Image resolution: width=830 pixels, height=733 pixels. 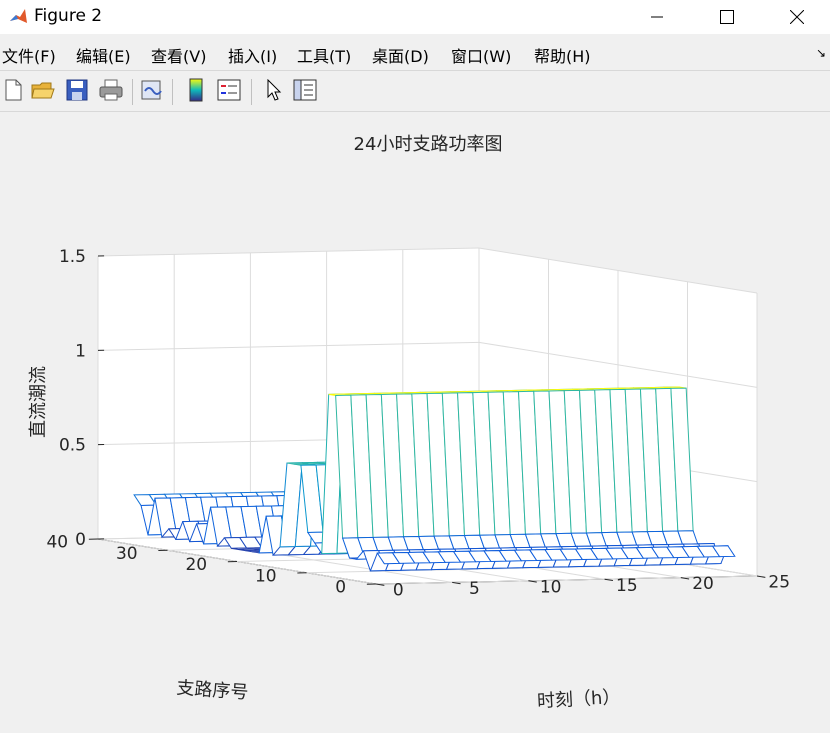 What do you see at coordinates (57, 543) in the screenshot?
I see `y-tick-label: 40` at bounding box center [57, 543].